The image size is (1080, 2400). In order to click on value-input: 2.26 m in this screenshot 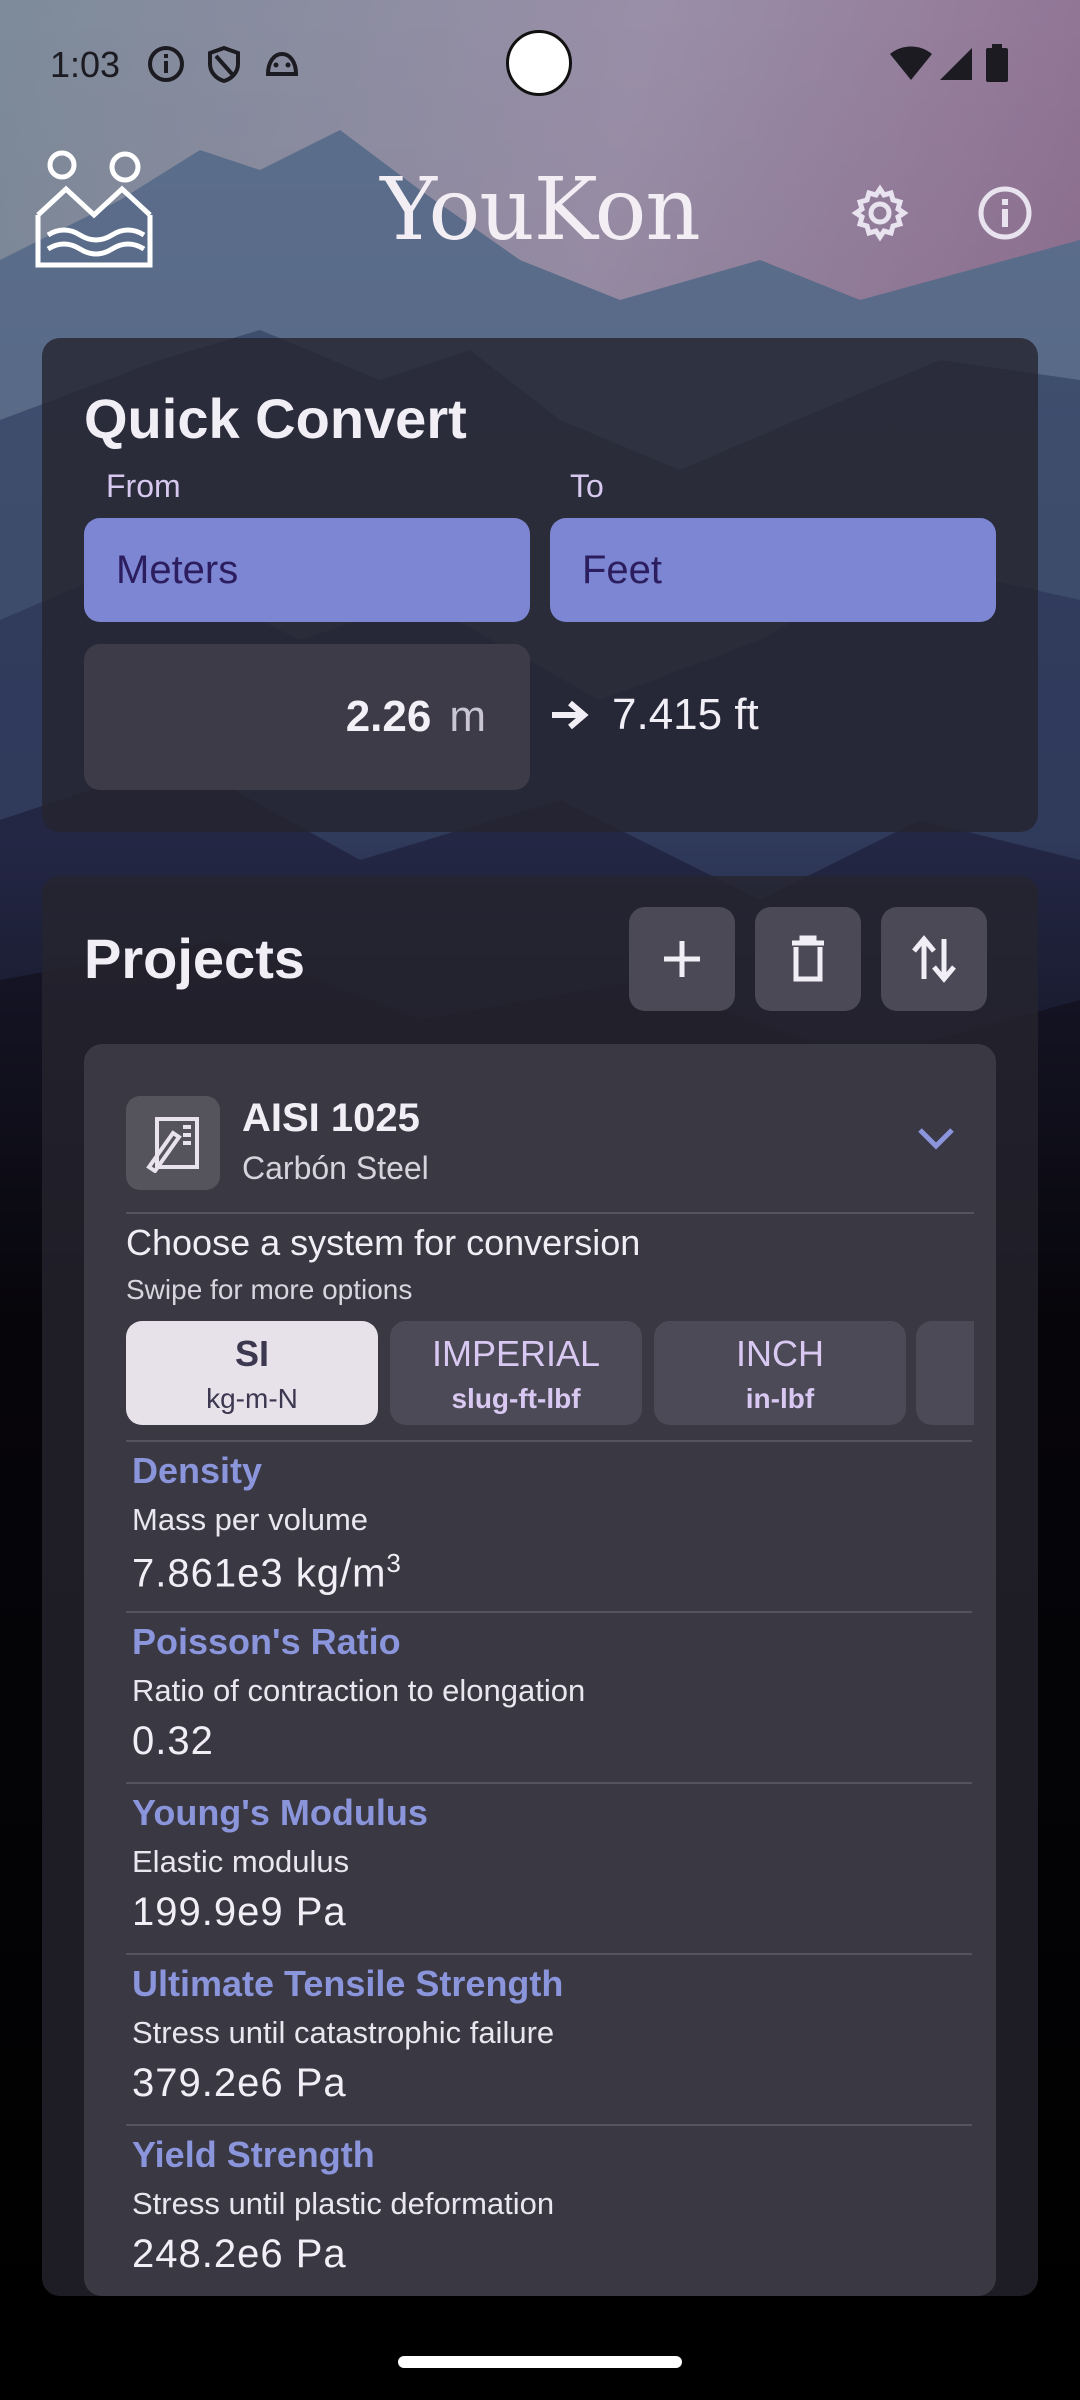, I will do `click(307, 717)`.